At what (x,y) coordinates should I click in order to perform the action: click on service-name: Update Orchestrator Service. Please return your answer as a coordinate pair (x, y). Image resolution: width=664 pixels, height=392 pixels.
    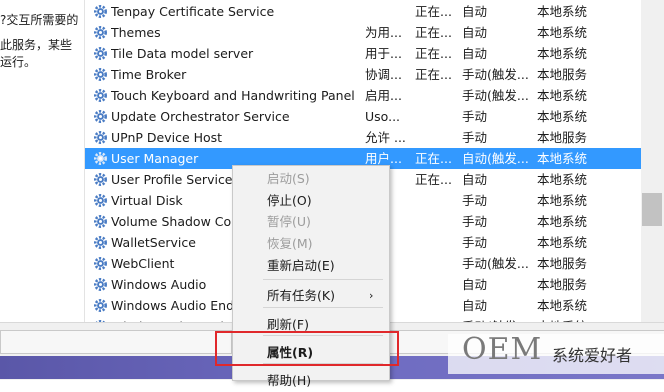
    Looking at the image, I should click on (200, 116).